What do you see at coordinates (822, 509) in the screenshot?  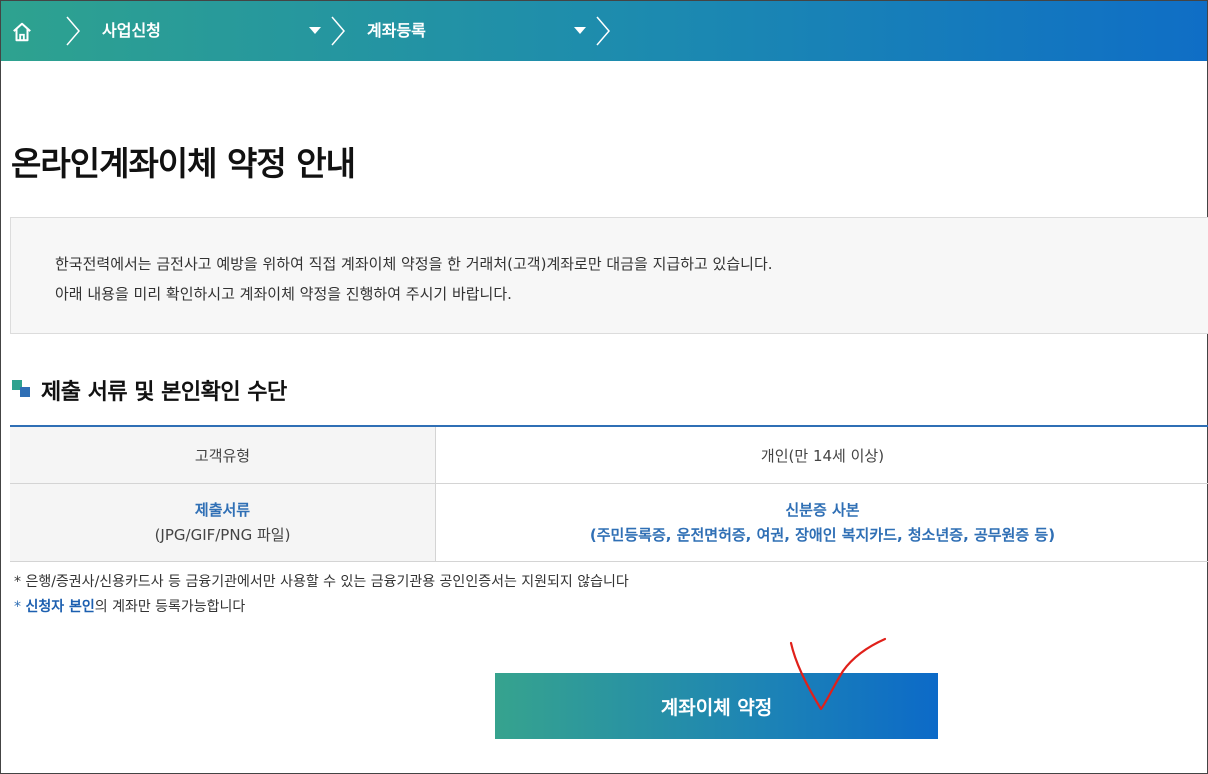 I see `documents-value: 신분증 사본` at bounding box center [822, 509].